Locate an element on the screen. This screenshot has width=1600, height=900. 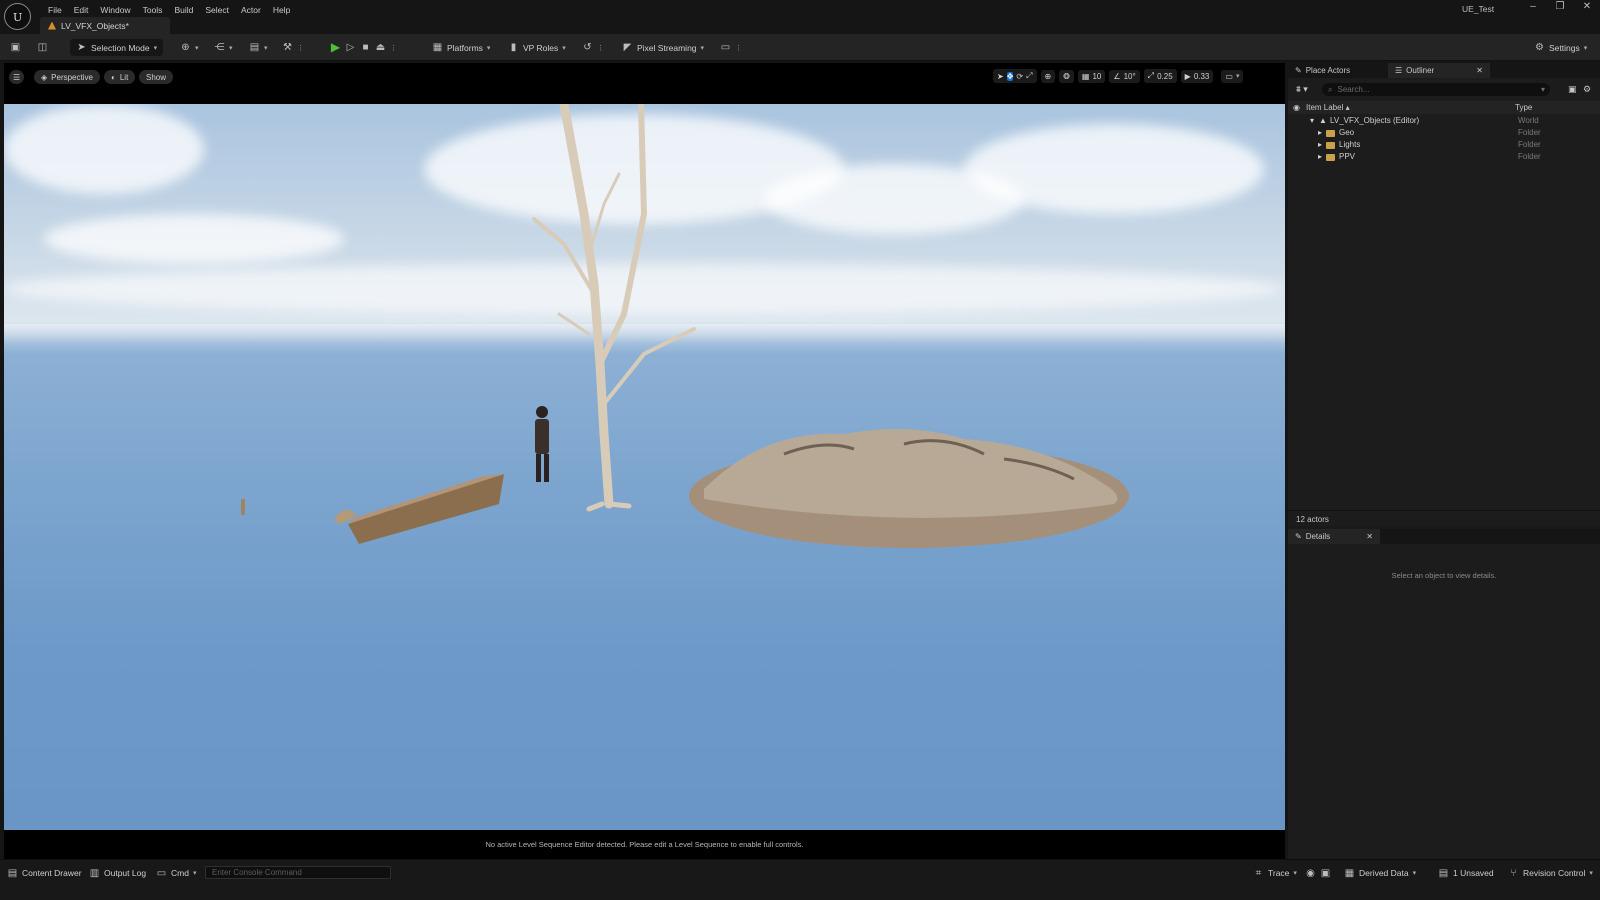
show-button: Show is located at coordinates (156, 77).